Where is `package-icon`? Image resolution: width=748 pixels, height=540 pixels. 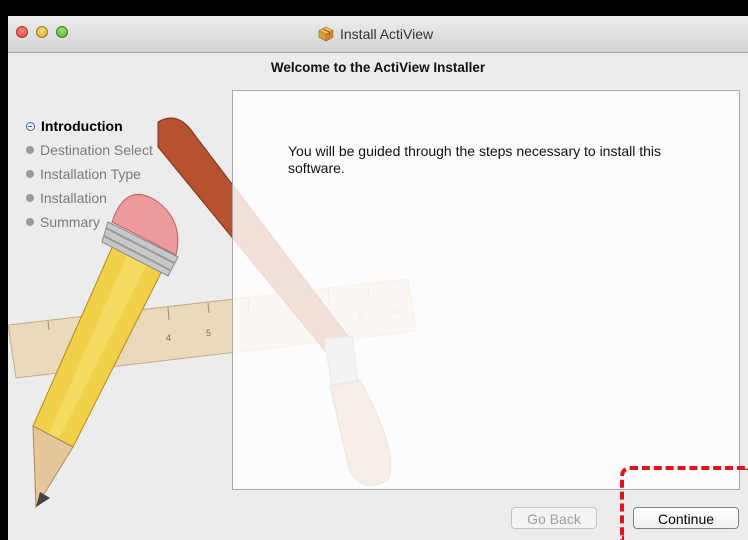 package-icon is located at coordinates (326, 34).